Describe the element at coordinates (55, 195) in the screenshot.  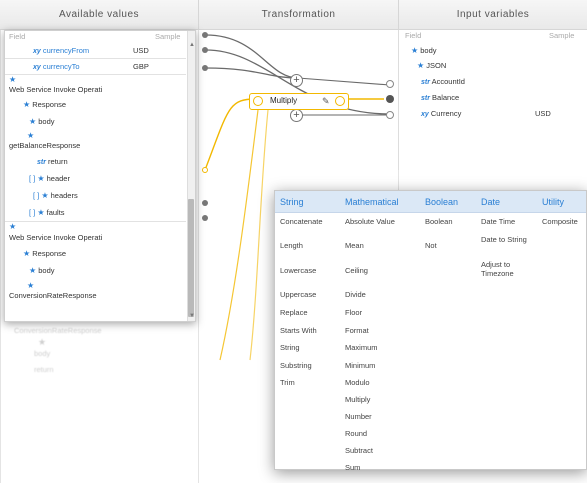
I see `tree-node: [ ] ★ headers` at that location.